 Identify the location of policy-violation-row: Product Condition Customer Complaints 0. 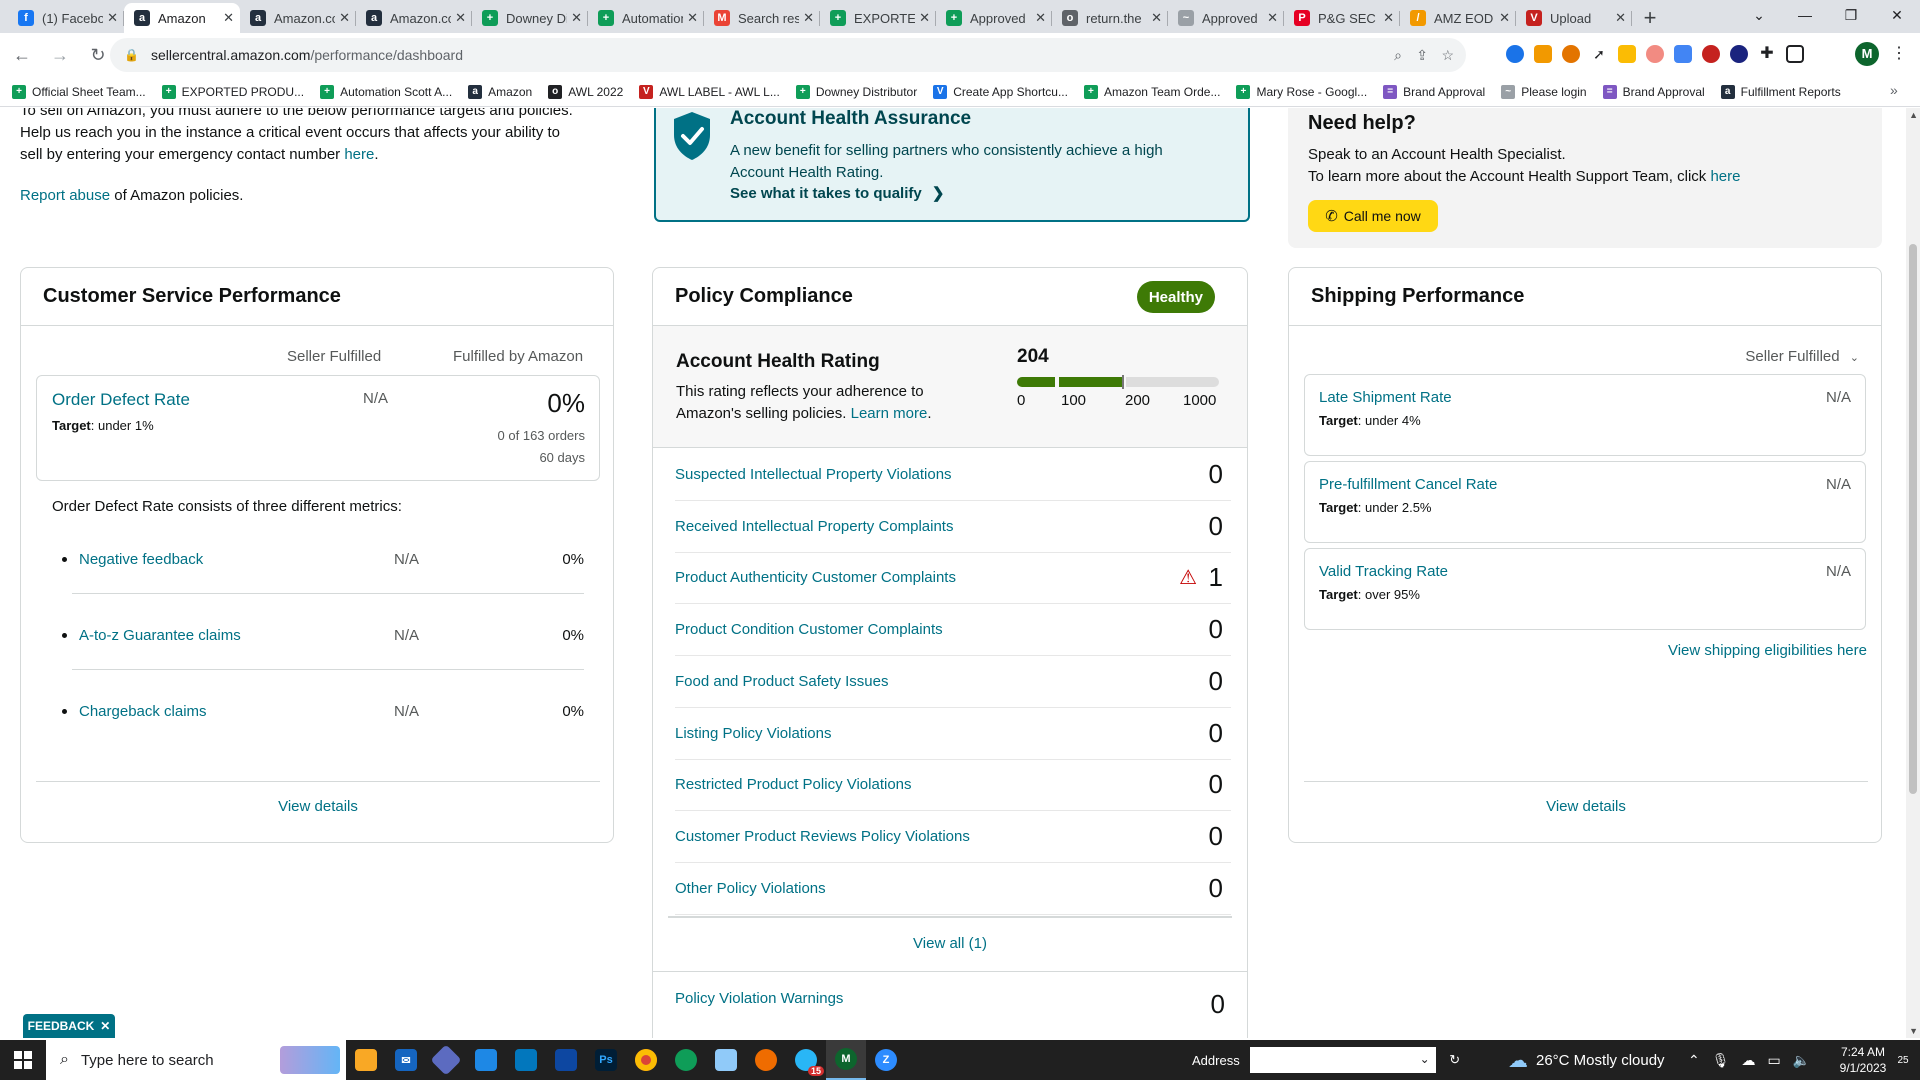
(953, 630).